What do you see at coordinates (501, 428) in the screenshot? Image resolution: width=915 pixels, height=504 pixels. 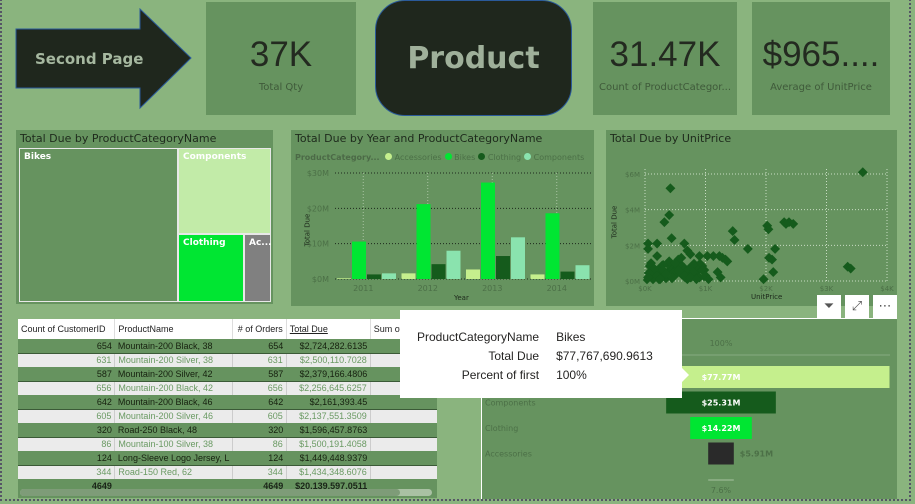 I see `funnel-category-label: Clothing` at bounding box center [501, 428].